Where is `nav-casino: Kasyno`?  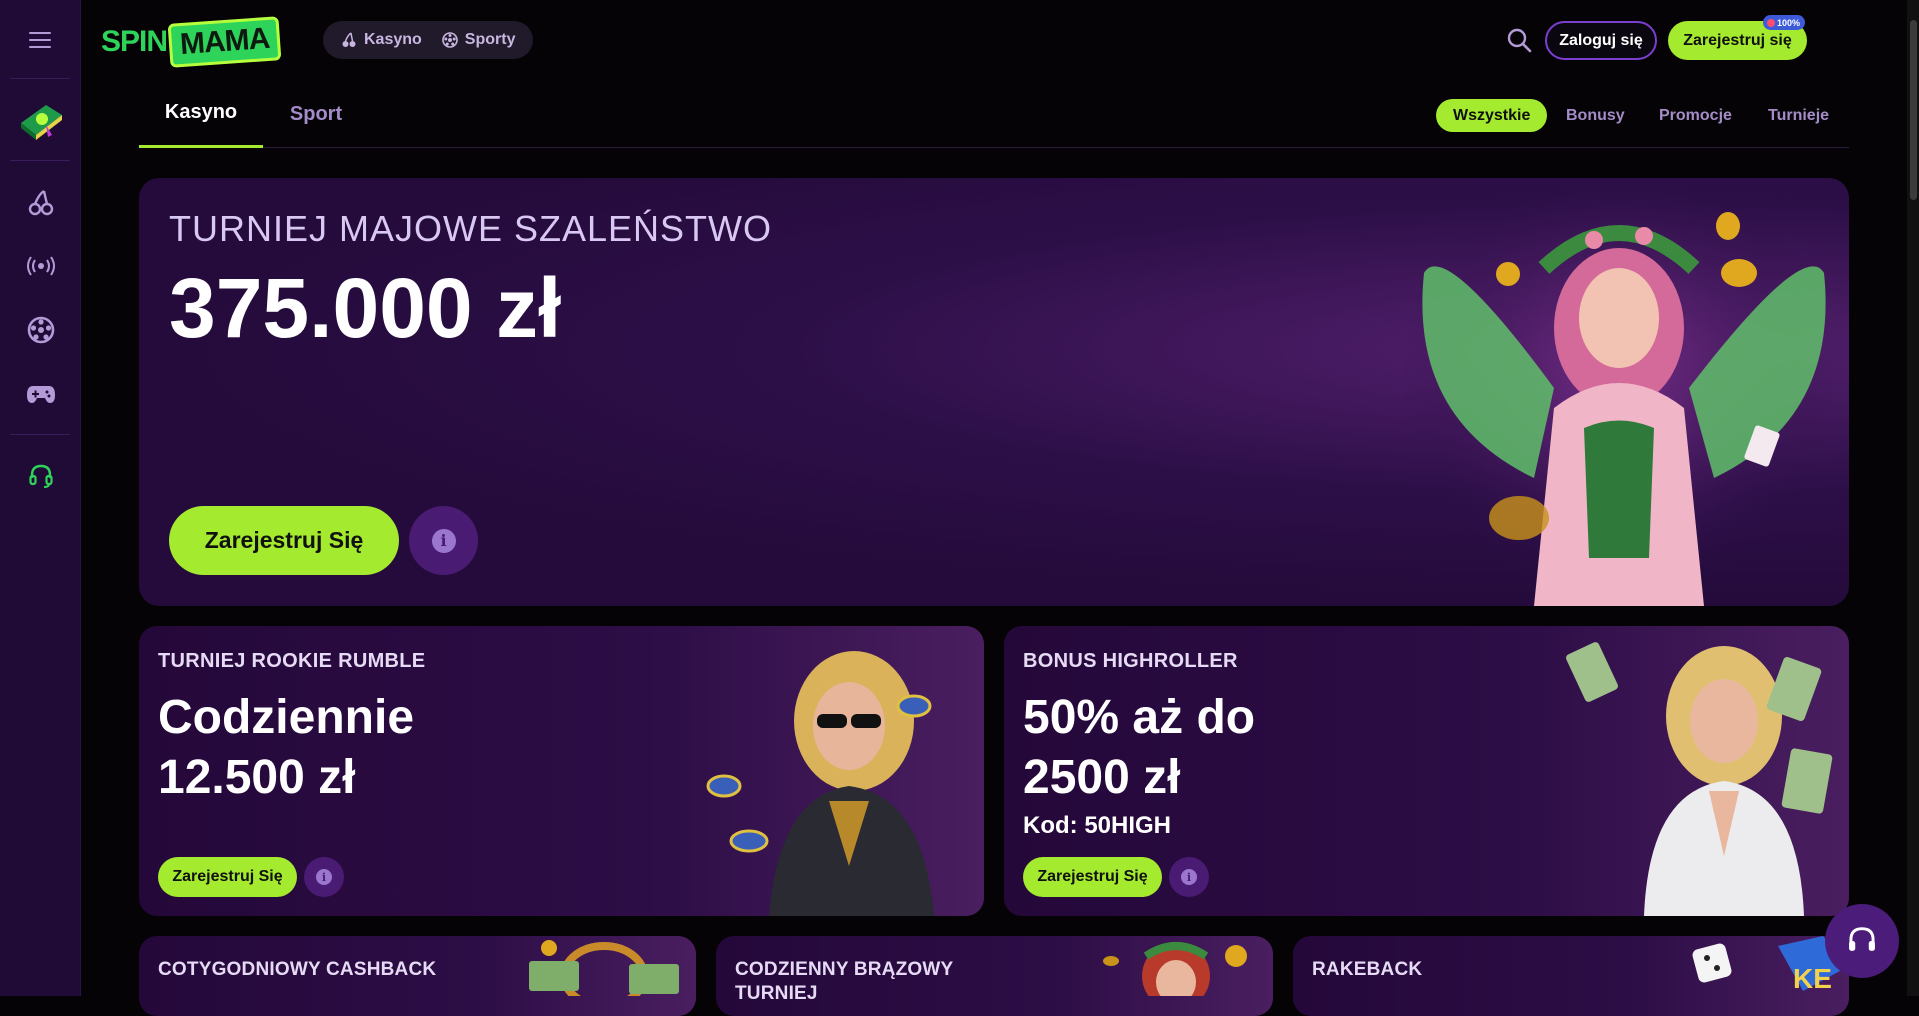
nav-casino: Kasyno is located at coordinates (381, 40).